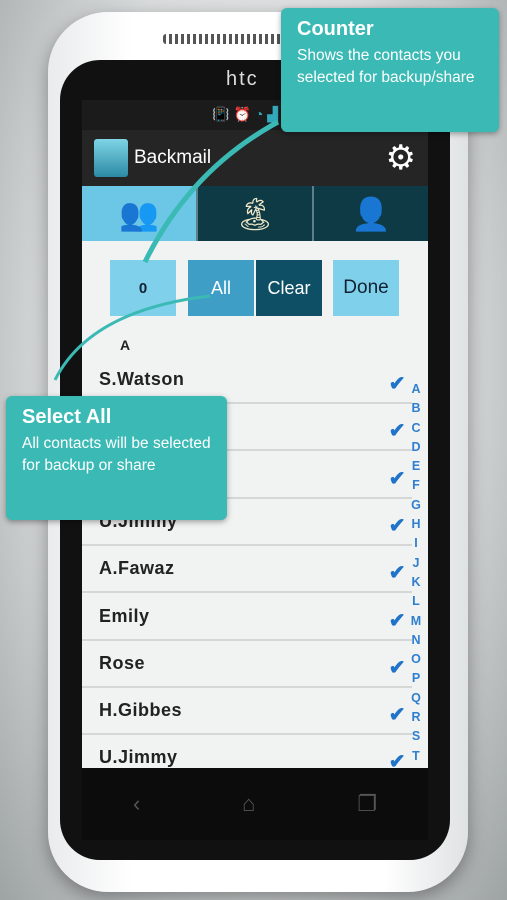 The width and height of the screenshot is (507, 900). What do you see at coordinates (335, 29) in the screenshot?
I see `callout-title: Counter` at bounding box center [335, 29].